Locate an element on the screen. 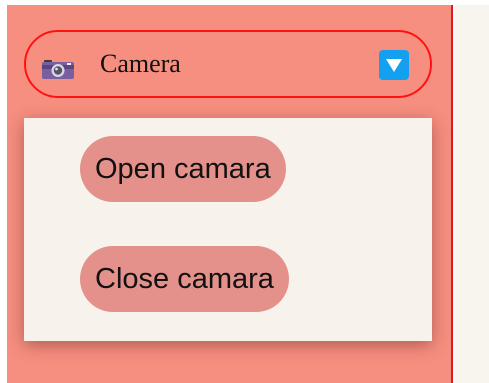 This screenshot has height=383, width=489. open-camera-option: Open camara is located at coordinates (183, 169).